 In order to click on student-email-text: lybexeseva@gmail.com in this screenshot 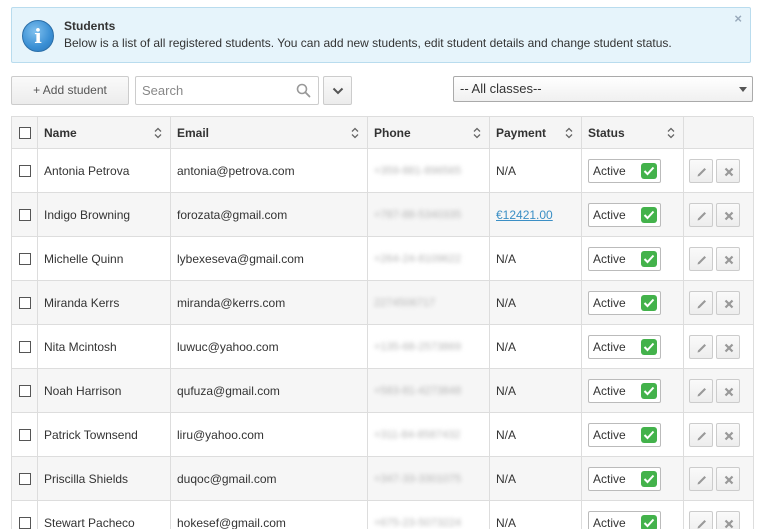, I will do `click(240, 258)`.